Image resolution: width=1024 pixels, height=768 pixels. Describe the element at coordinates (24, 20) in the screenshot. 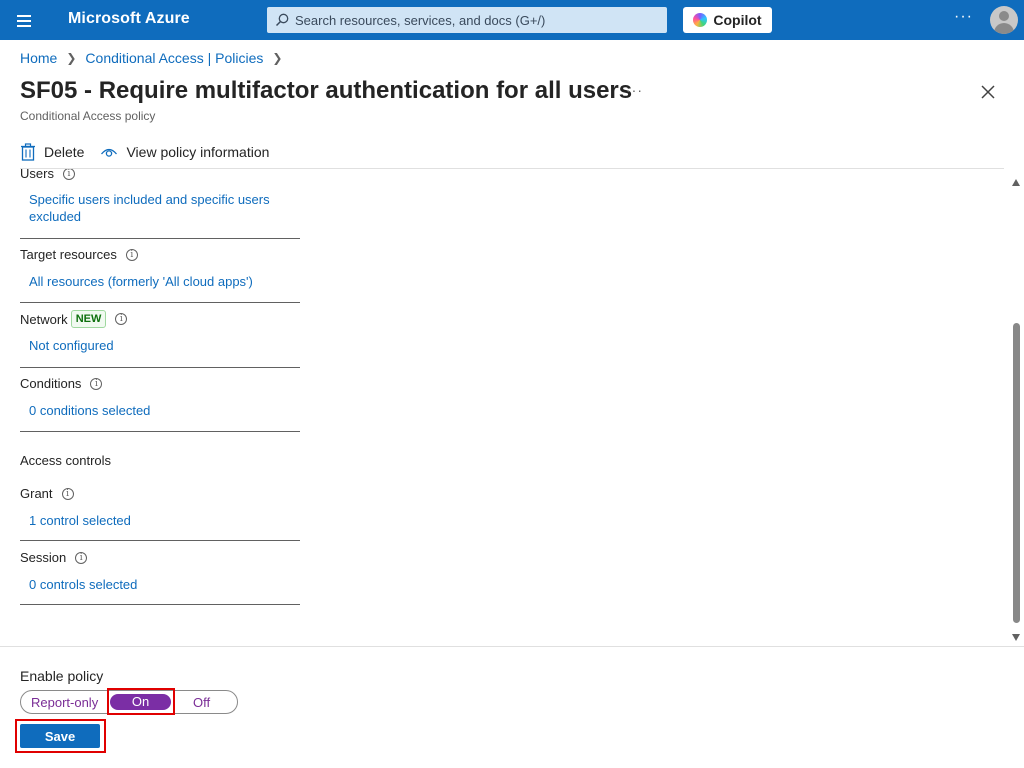

I see `menu-icon` at that location.